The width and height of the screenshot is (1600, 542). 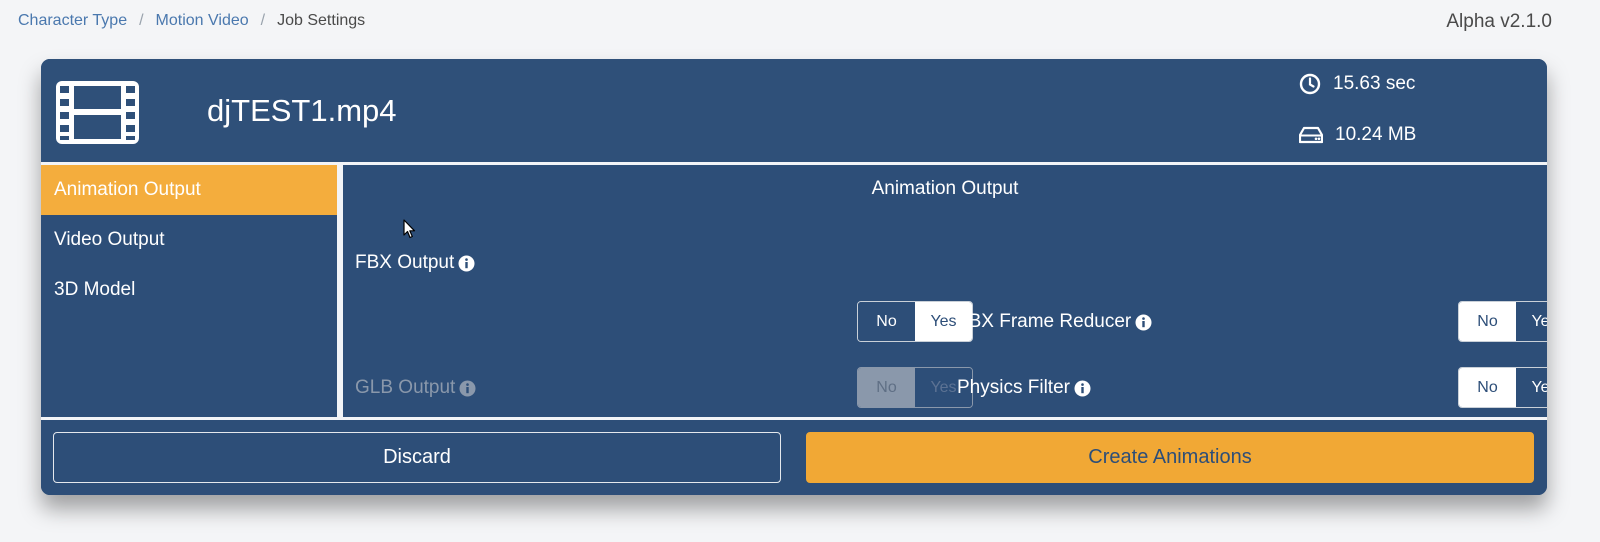 I want to click on fbx-output-toggle: No Yes, so click(x=915, y=321).